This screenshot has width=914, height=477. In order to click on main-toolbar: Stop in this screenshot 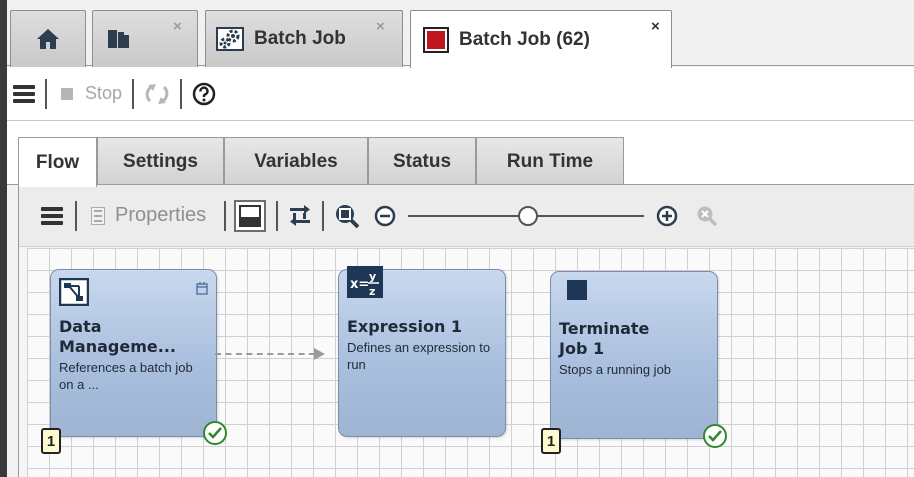, I will do `click(460, 94)`.